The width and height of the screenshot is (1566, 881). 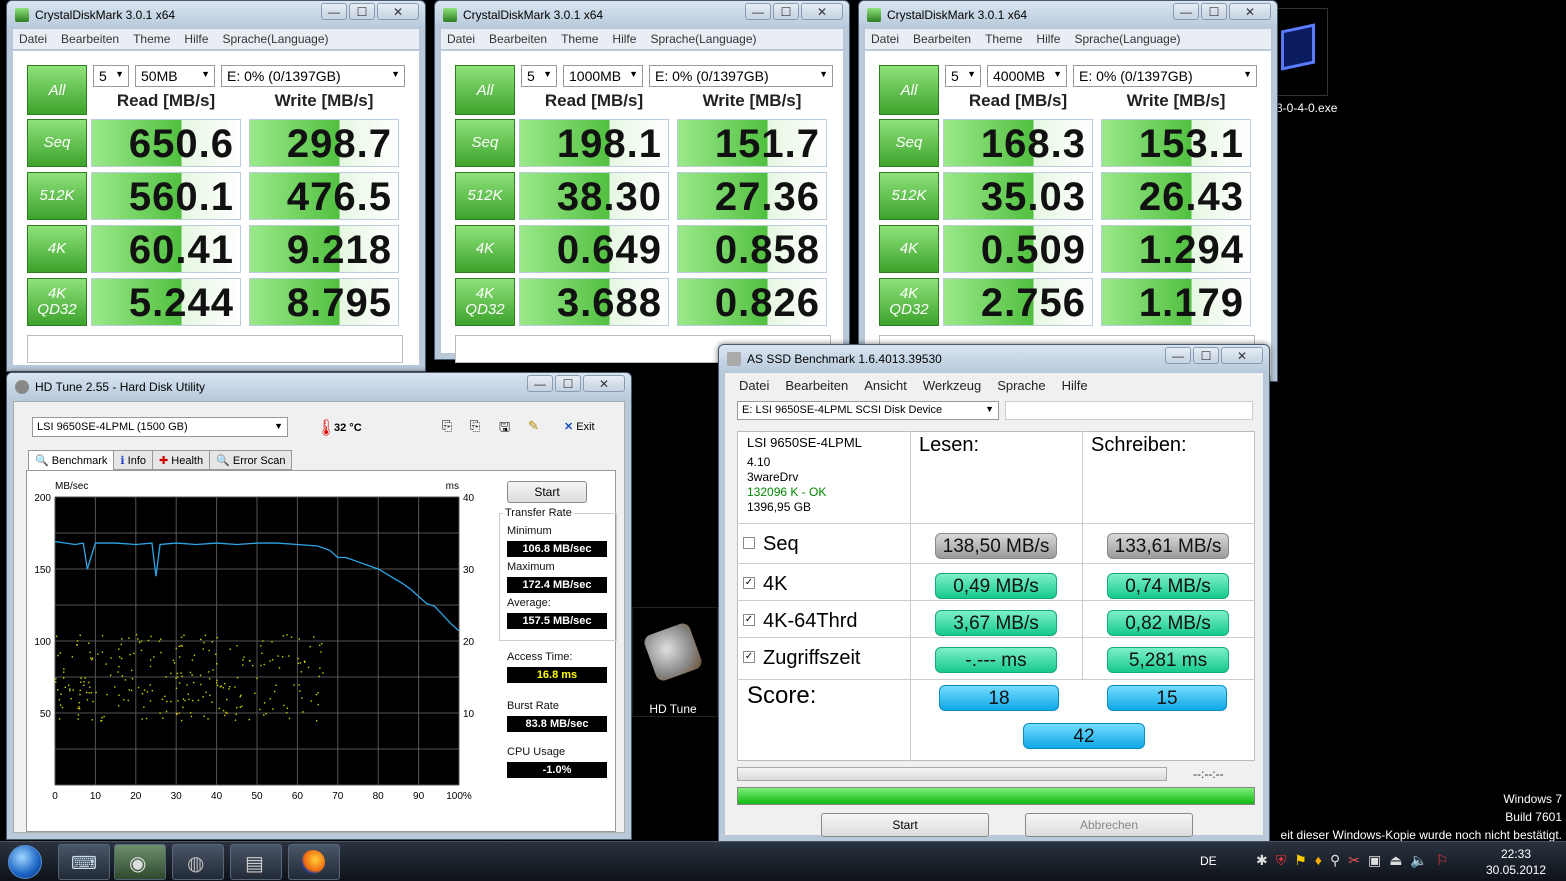 What do you see at coordinates (25, 862) in the screenshot?
I see `start-orb-icon` at bounding box center [25, 862].